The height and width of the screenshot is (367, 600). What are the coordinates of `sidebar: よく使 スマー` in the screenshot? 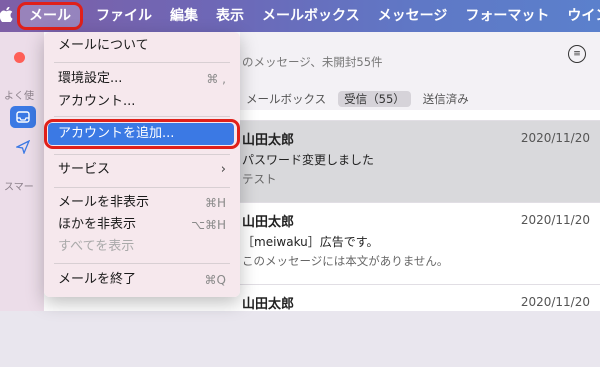 It's located at (22, 171).